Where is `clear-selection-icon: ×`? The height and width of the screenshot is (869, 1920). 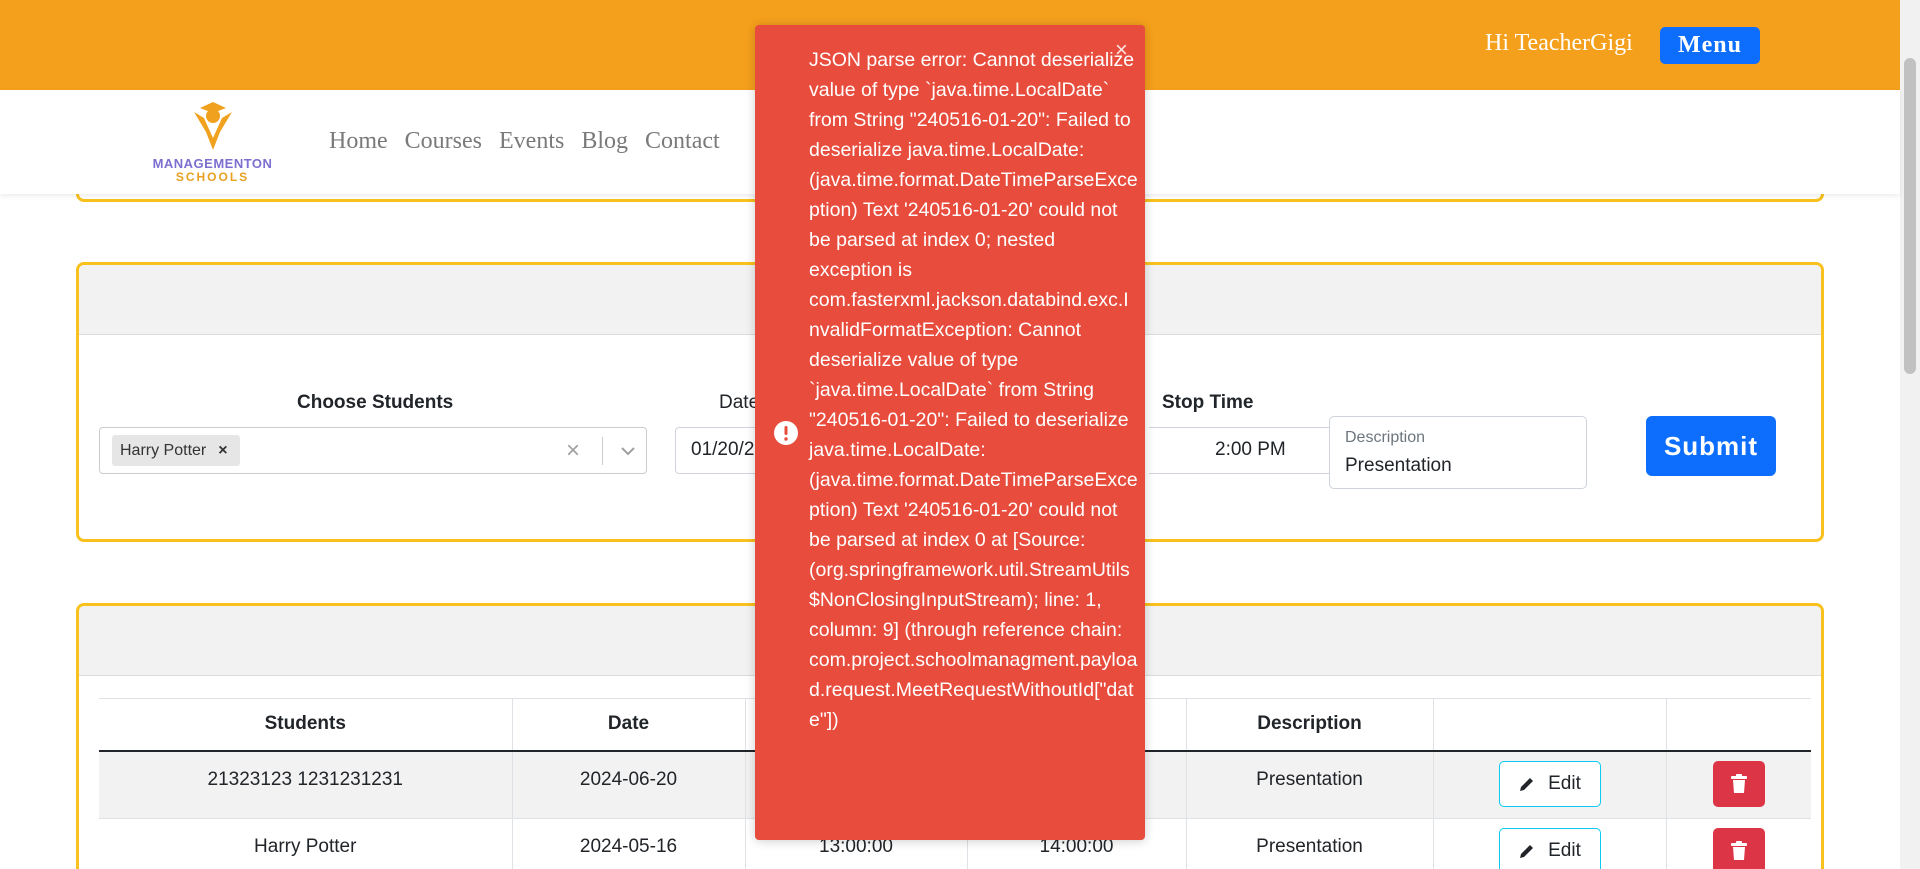 clear-selection-icon: × is located at coordinates (573, 451).